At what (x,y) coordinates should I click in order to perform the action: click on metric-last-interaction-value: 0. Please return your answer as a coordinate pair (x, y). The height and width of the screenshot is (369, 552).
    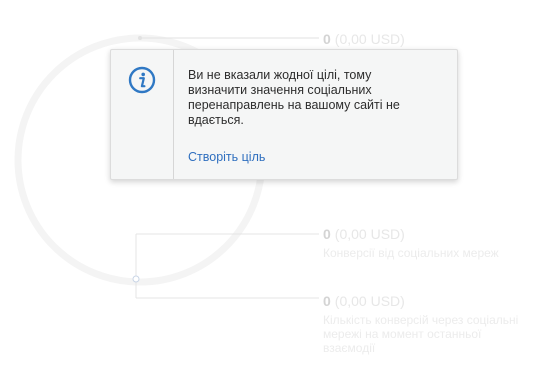
    Looking at the image, I should click on (327, 301).